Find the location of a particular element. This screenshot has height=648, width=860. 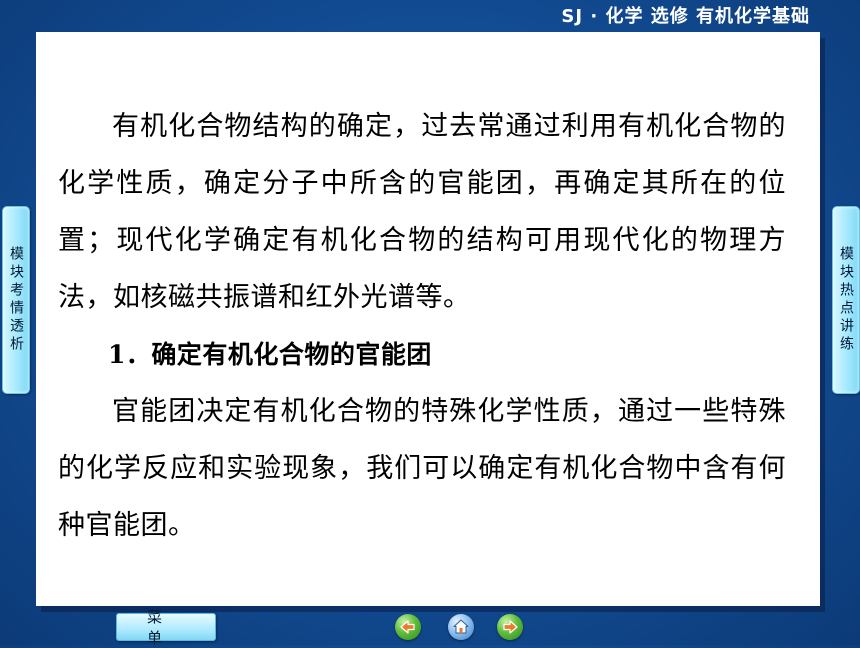

section-number: 1． is located at coordinates (130, 354).